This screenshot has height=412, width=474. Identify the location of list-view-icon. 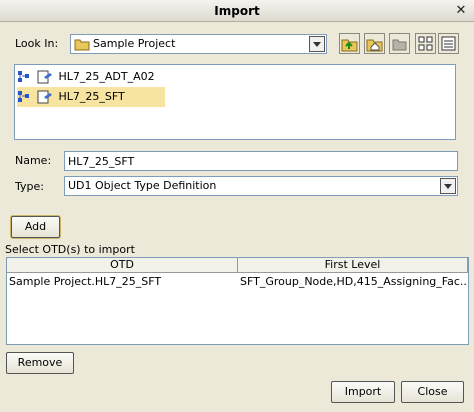
(425, 43).